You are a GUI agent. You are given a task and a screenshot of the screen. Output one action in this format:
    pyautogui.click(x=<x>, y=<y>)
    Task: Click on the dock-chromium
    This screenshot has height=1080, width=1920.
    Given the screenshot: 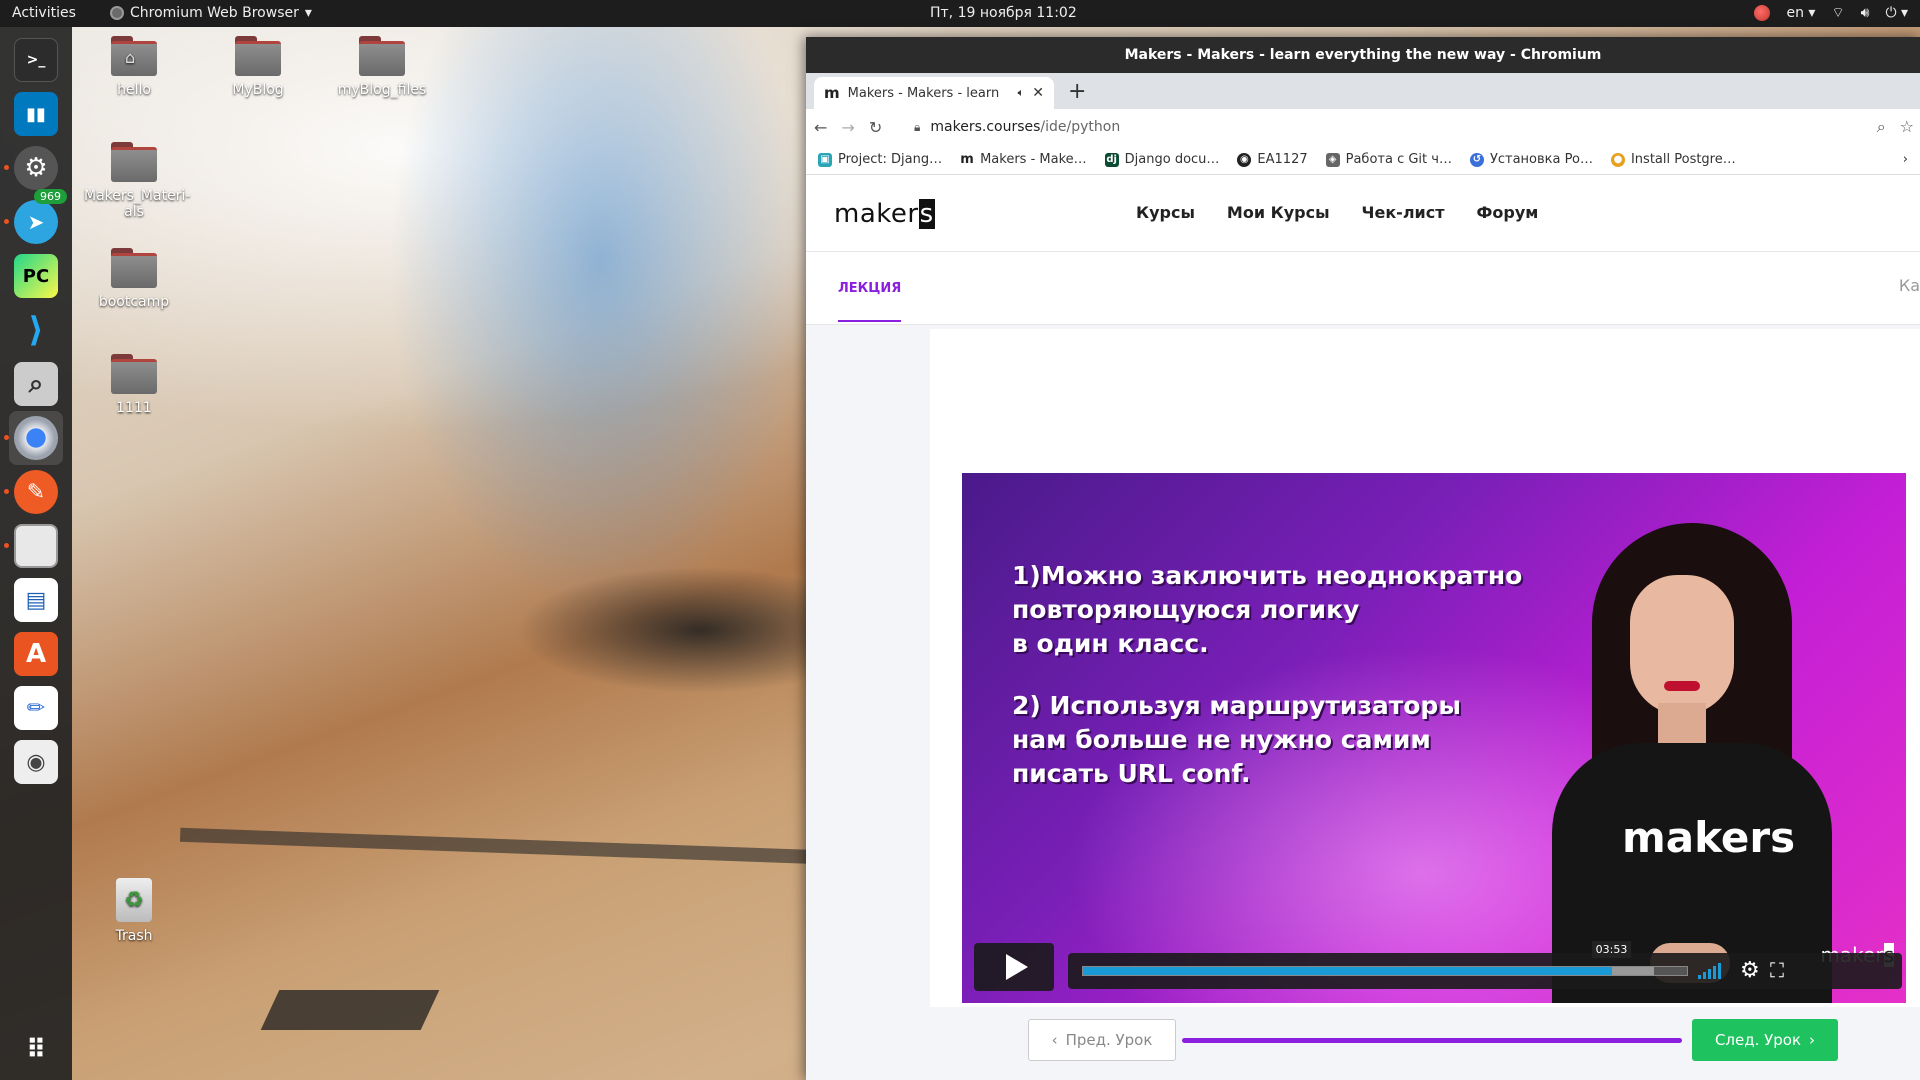 What is the action you would take?
    pyautogui.click(x=33, y=438)
    